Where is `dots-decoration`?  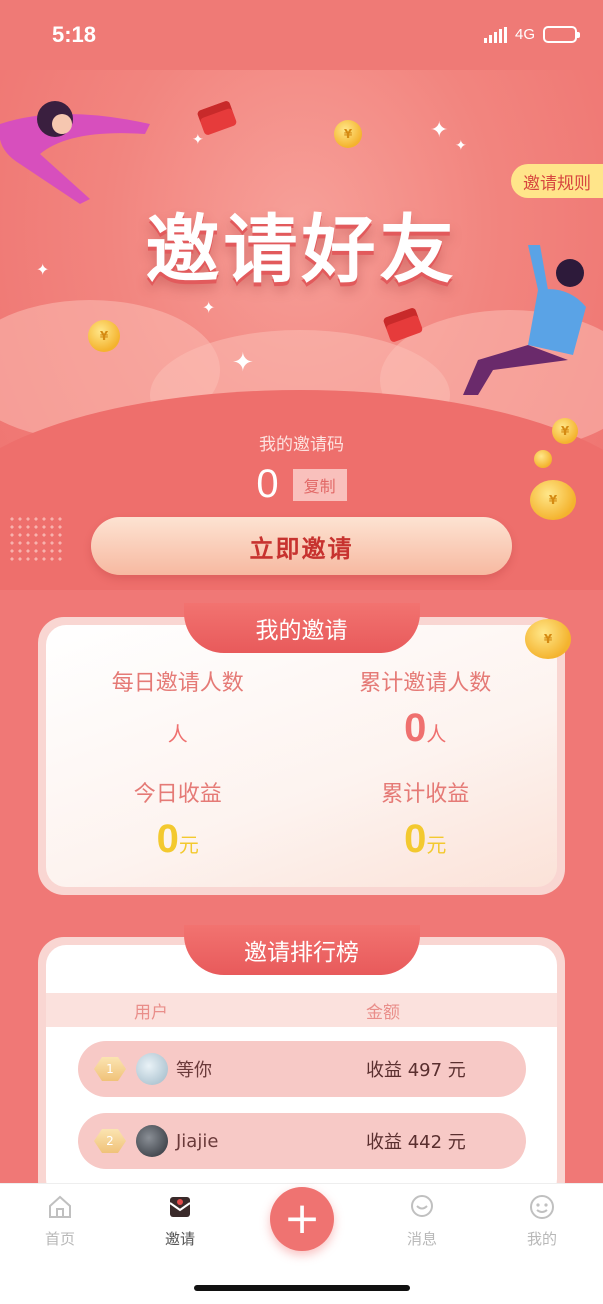 dots-decoration is located at coordinates (36, 539).